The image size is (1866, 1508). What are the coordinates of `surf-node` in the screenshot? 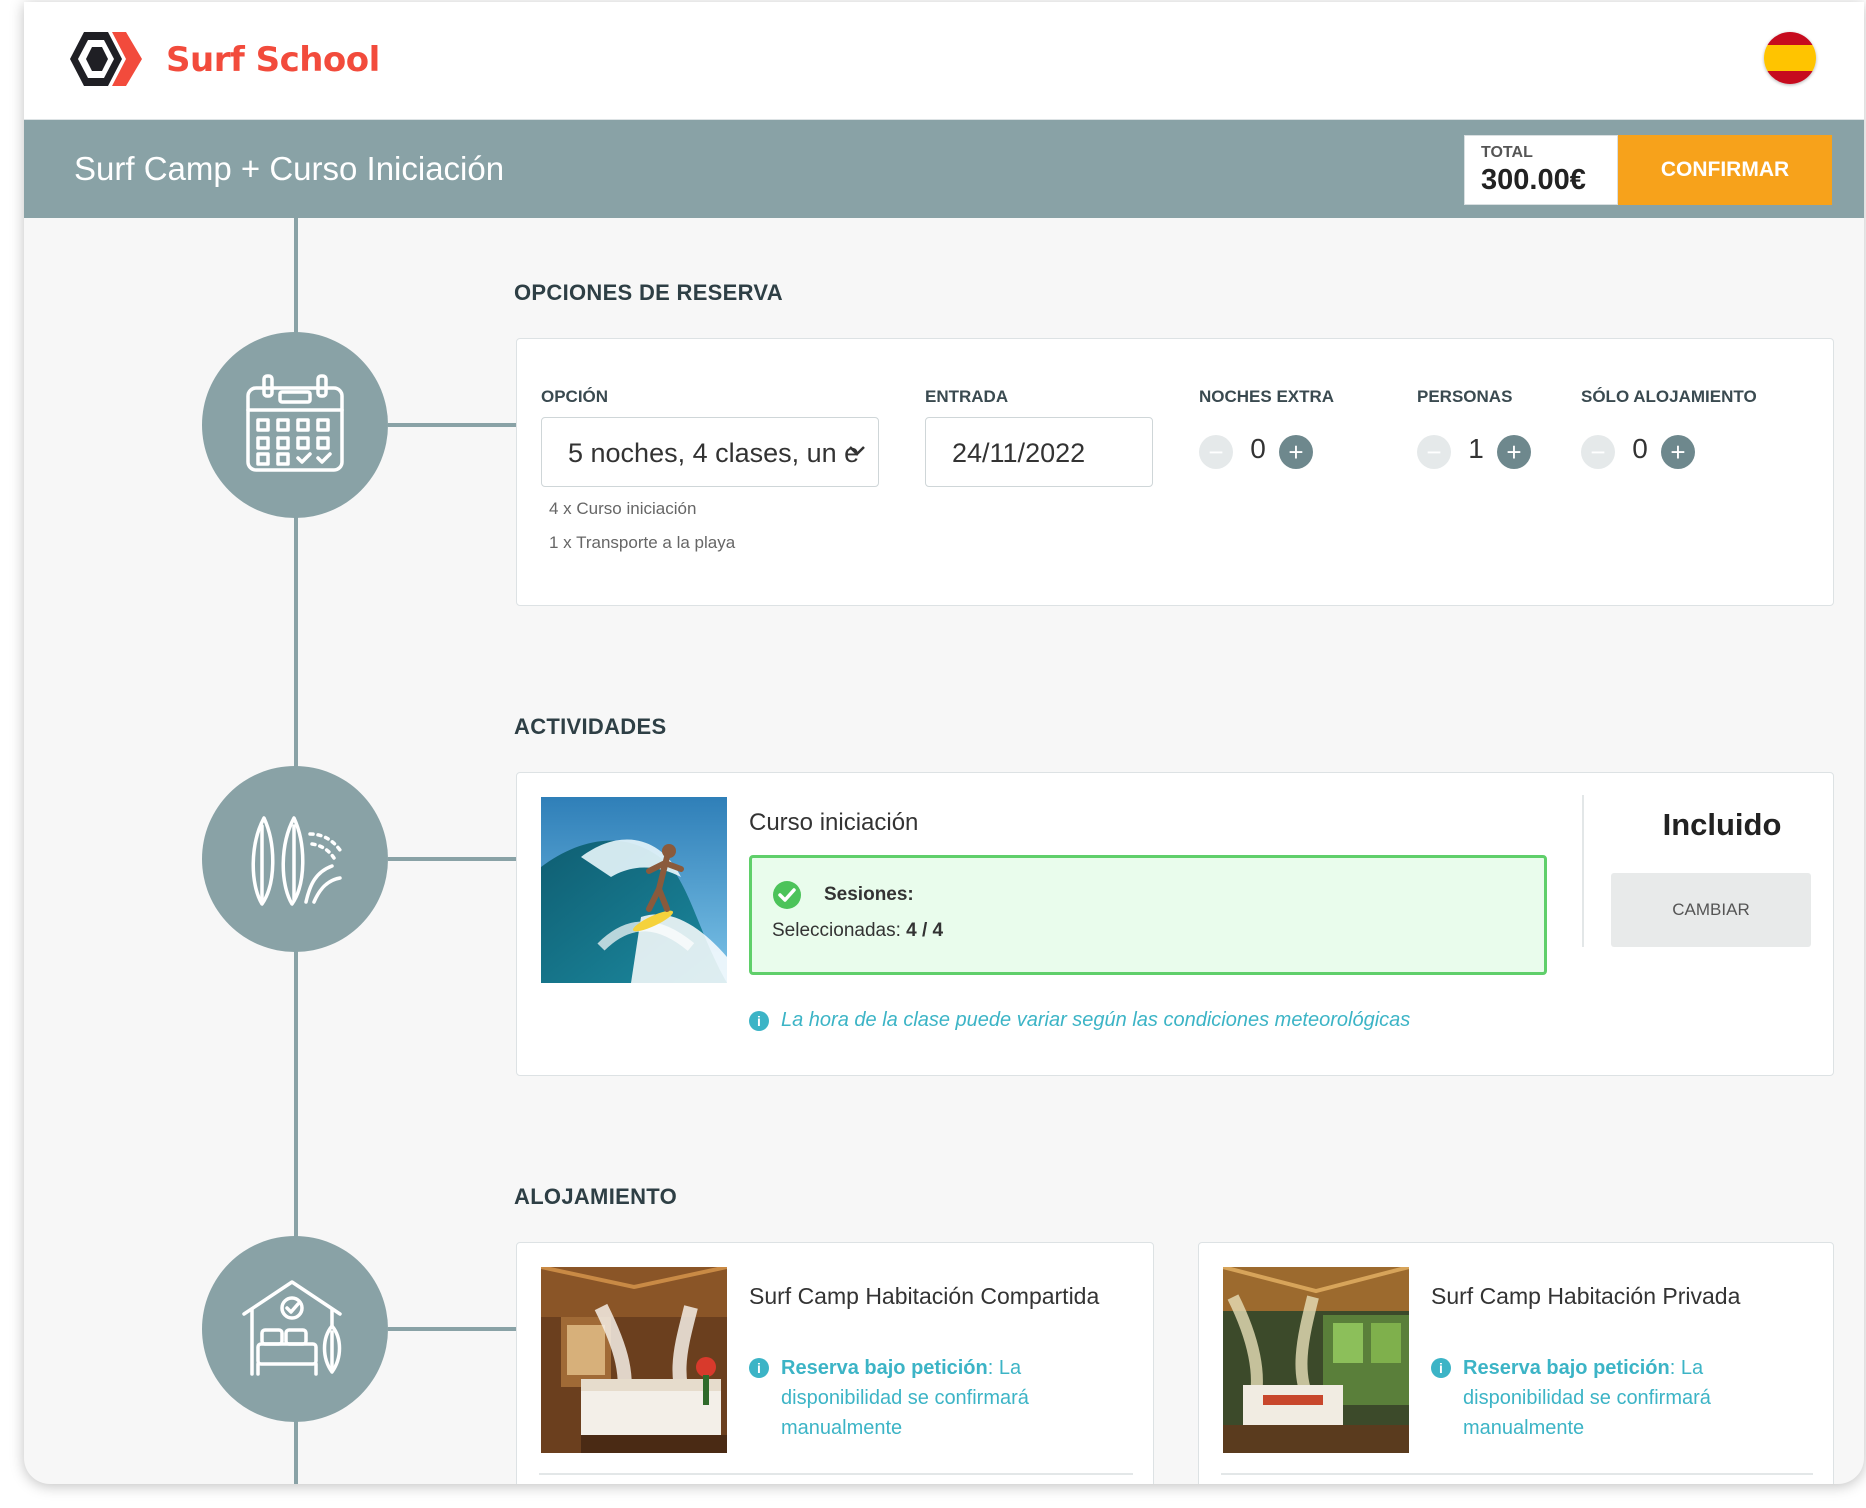 It's located at (295, 859).